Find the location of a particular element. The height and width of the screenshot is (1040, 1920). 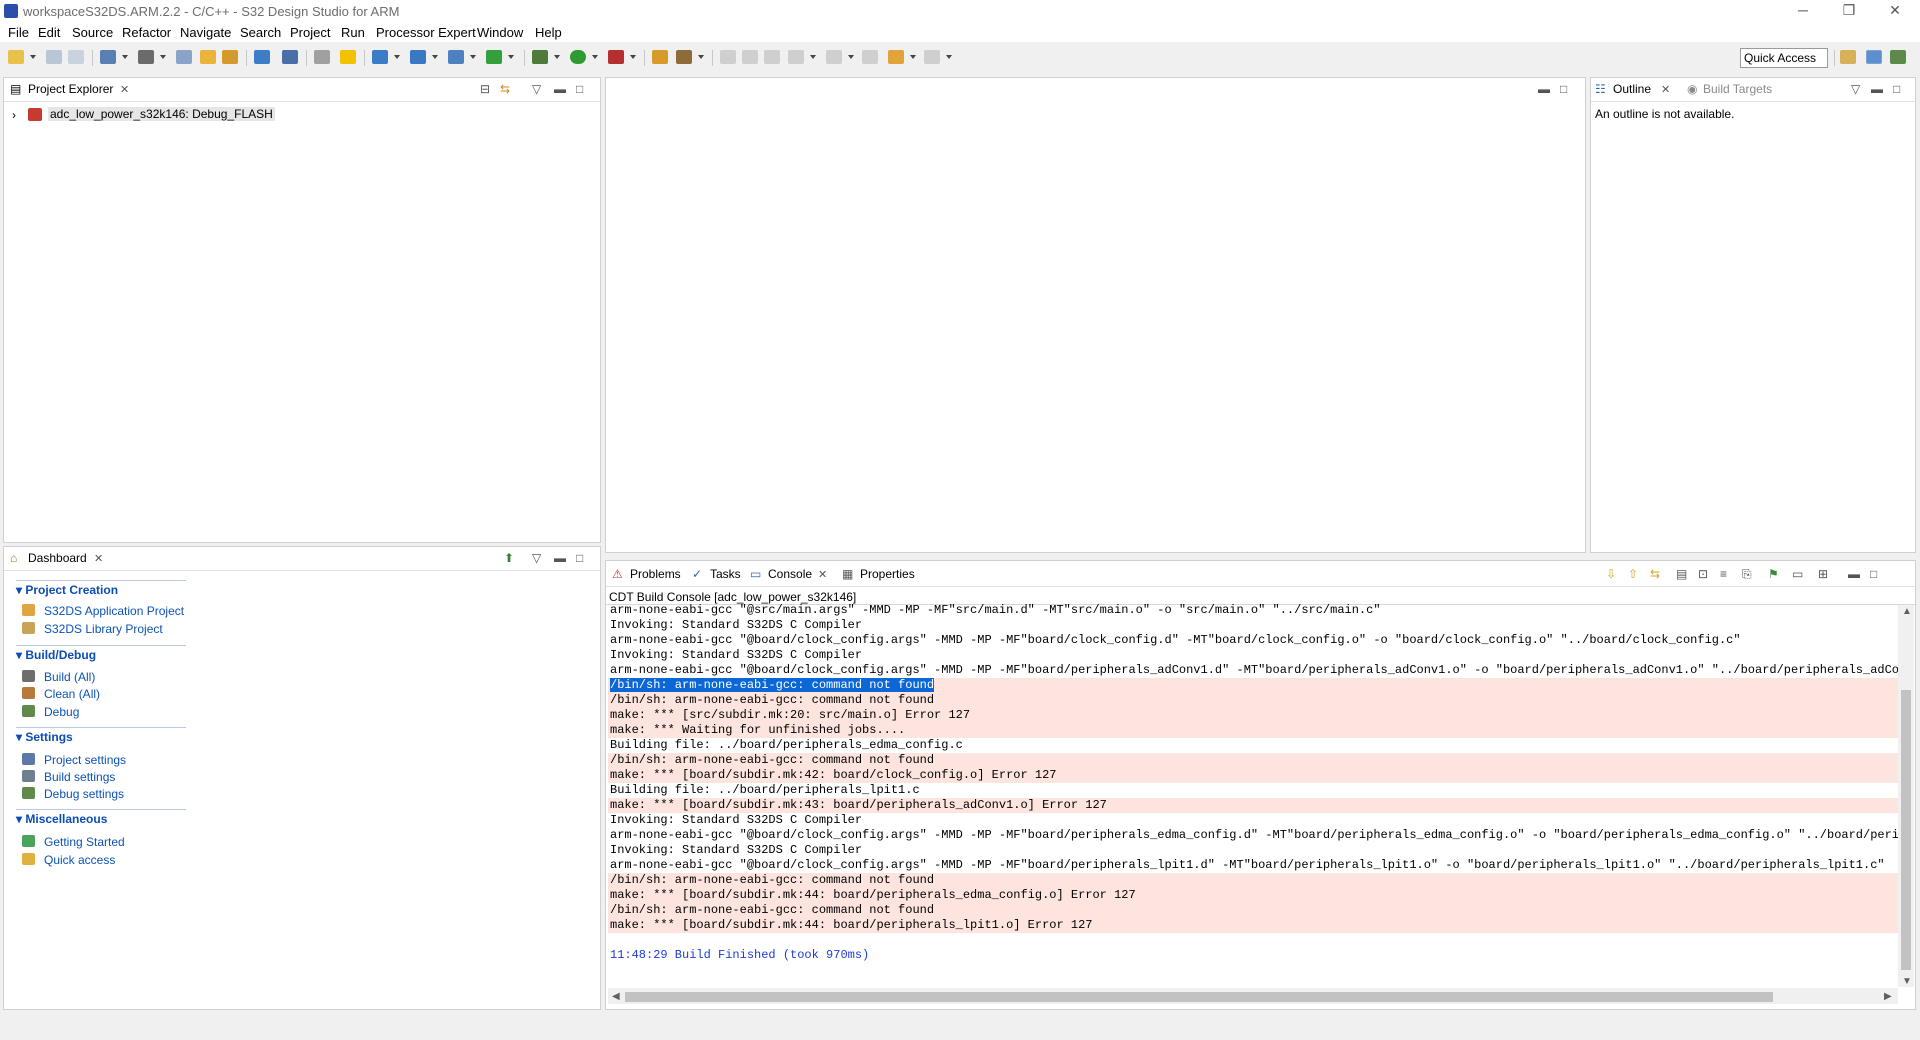

open-type-icon is located at coordinates (660, 57).